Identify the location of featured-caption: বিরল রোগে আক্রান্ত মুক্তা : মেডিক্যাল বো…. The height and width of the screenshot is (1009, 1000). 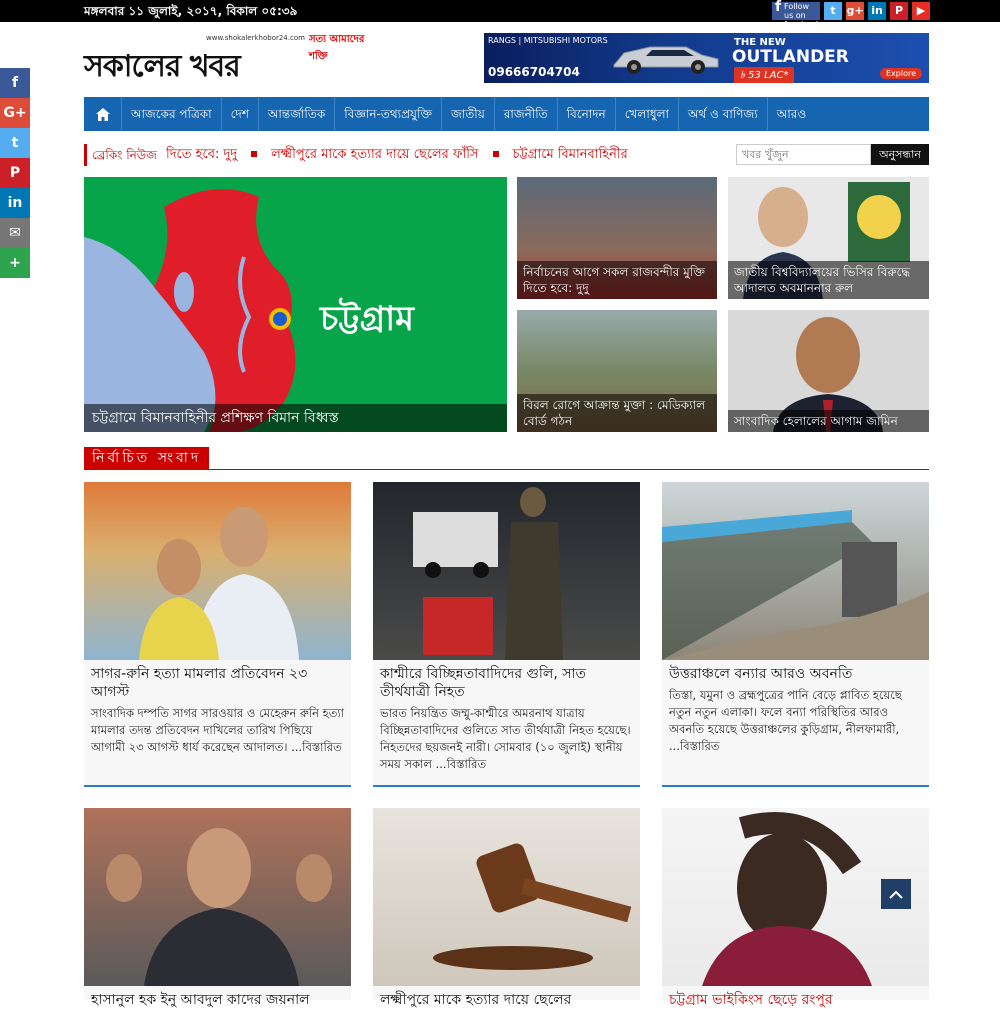
(617, 413).